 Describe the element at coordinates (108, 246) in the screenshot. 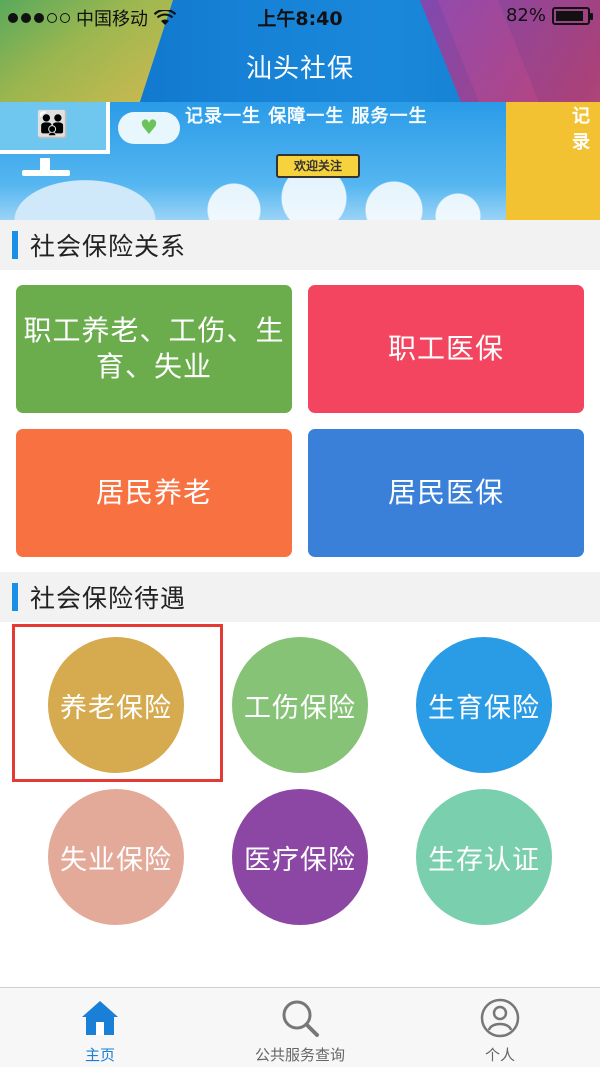

I see `section-title: 社会保险关系` at that location.